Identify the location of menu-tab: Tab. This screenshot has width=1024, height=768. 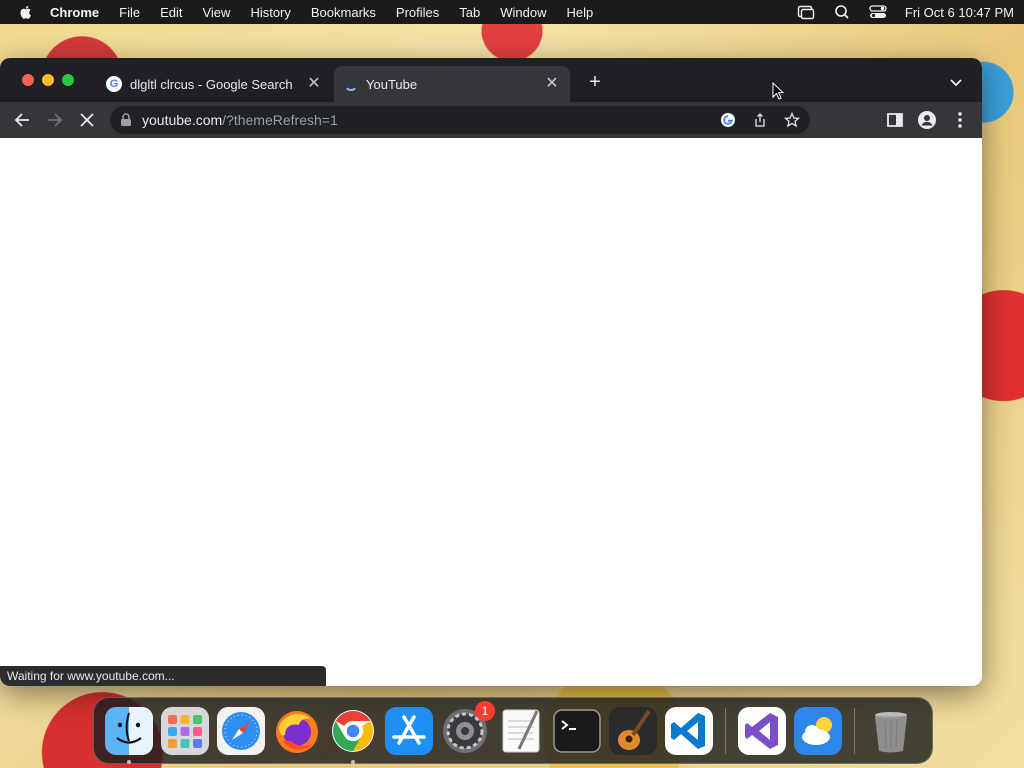
(469, 12).